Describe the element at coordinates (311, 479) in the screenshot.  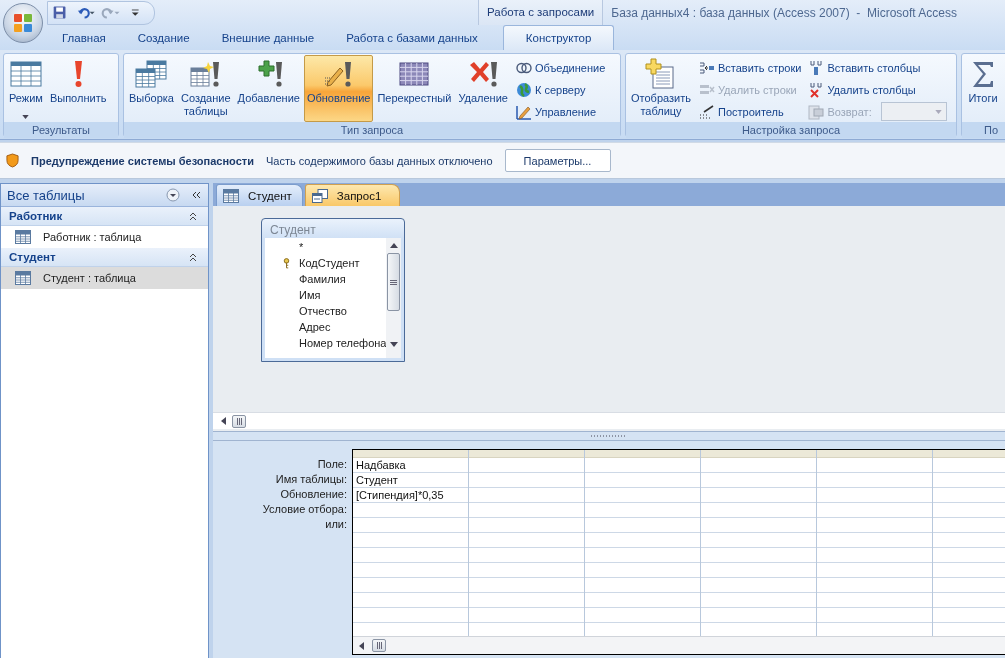
I see `row-label: Имя таблицы:` at that location.